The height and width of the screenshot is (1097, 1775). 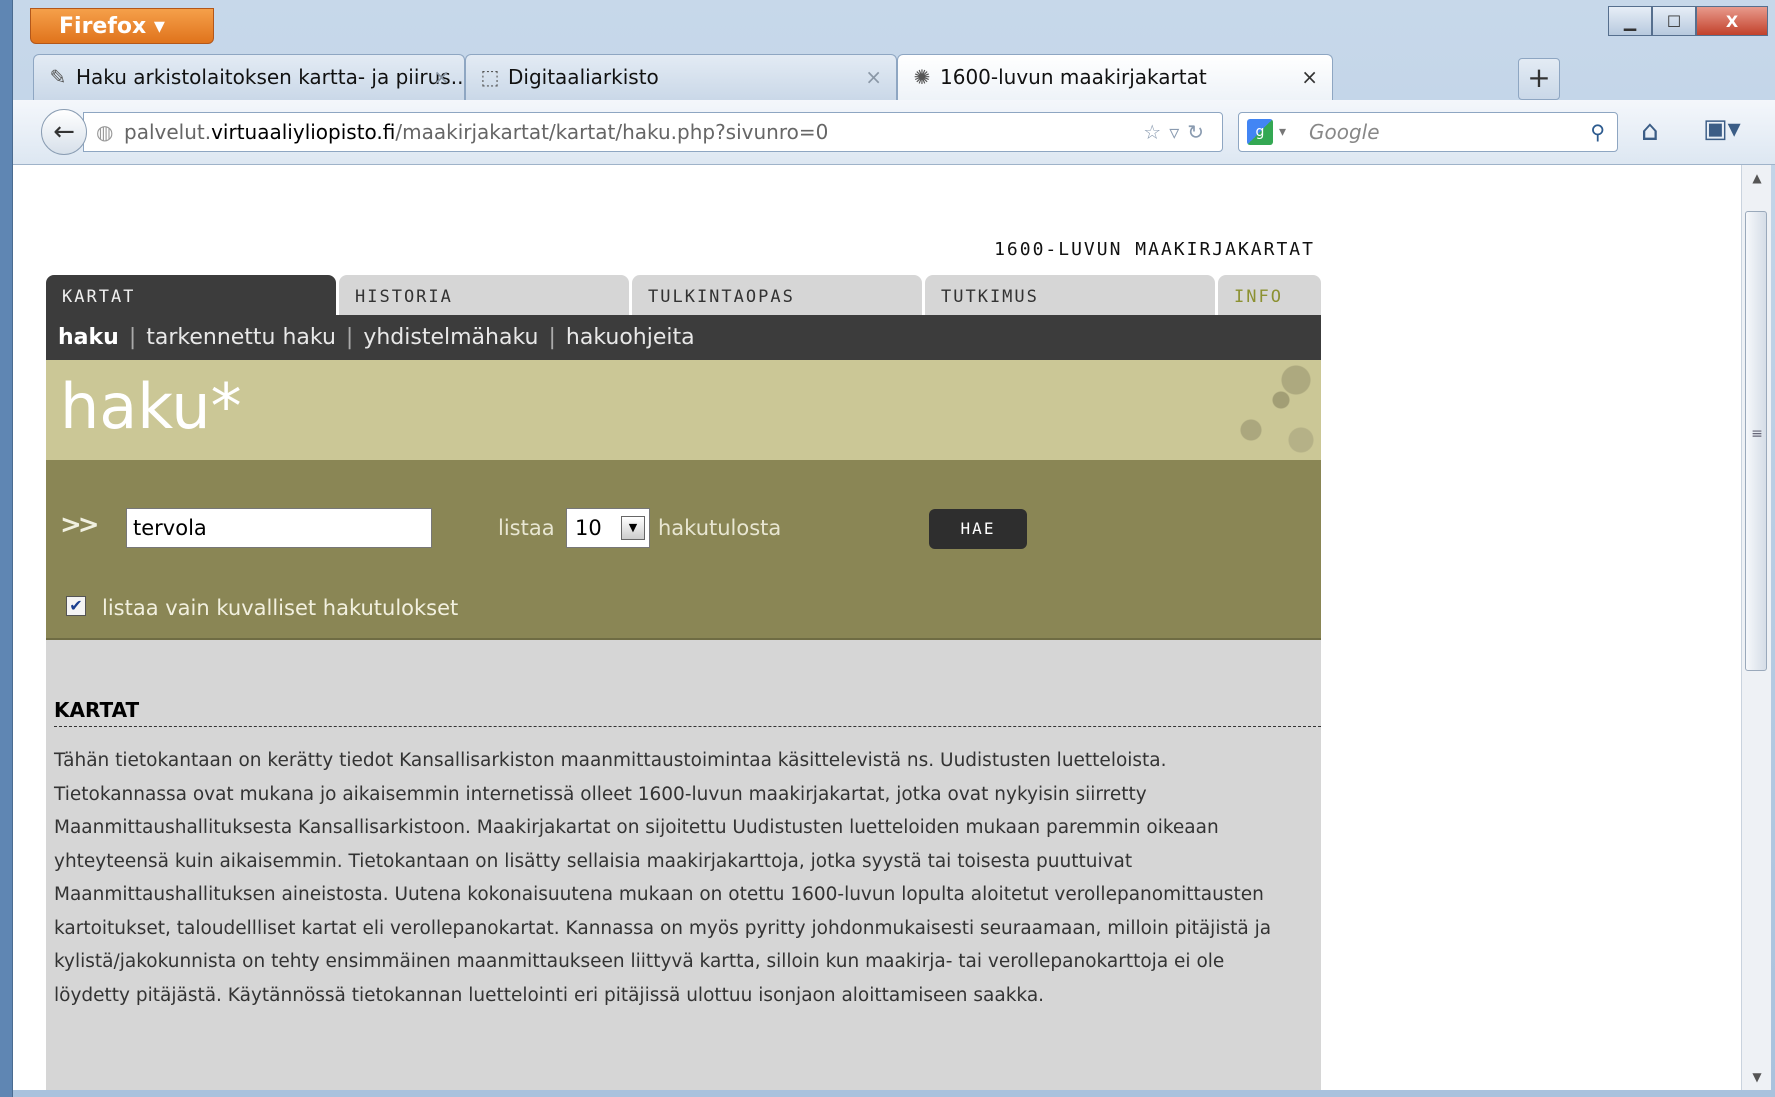 I want to click on url-host-prefix: palvelut., so click(x=168, y=132).